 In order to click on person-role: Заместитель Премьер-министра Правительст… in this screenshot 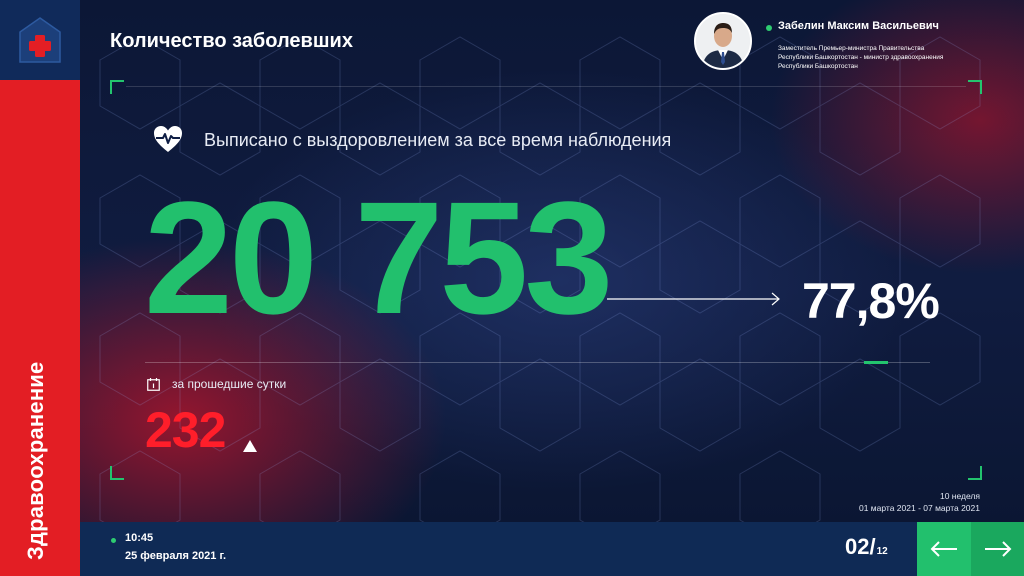, I will do `click(878, 57)`.